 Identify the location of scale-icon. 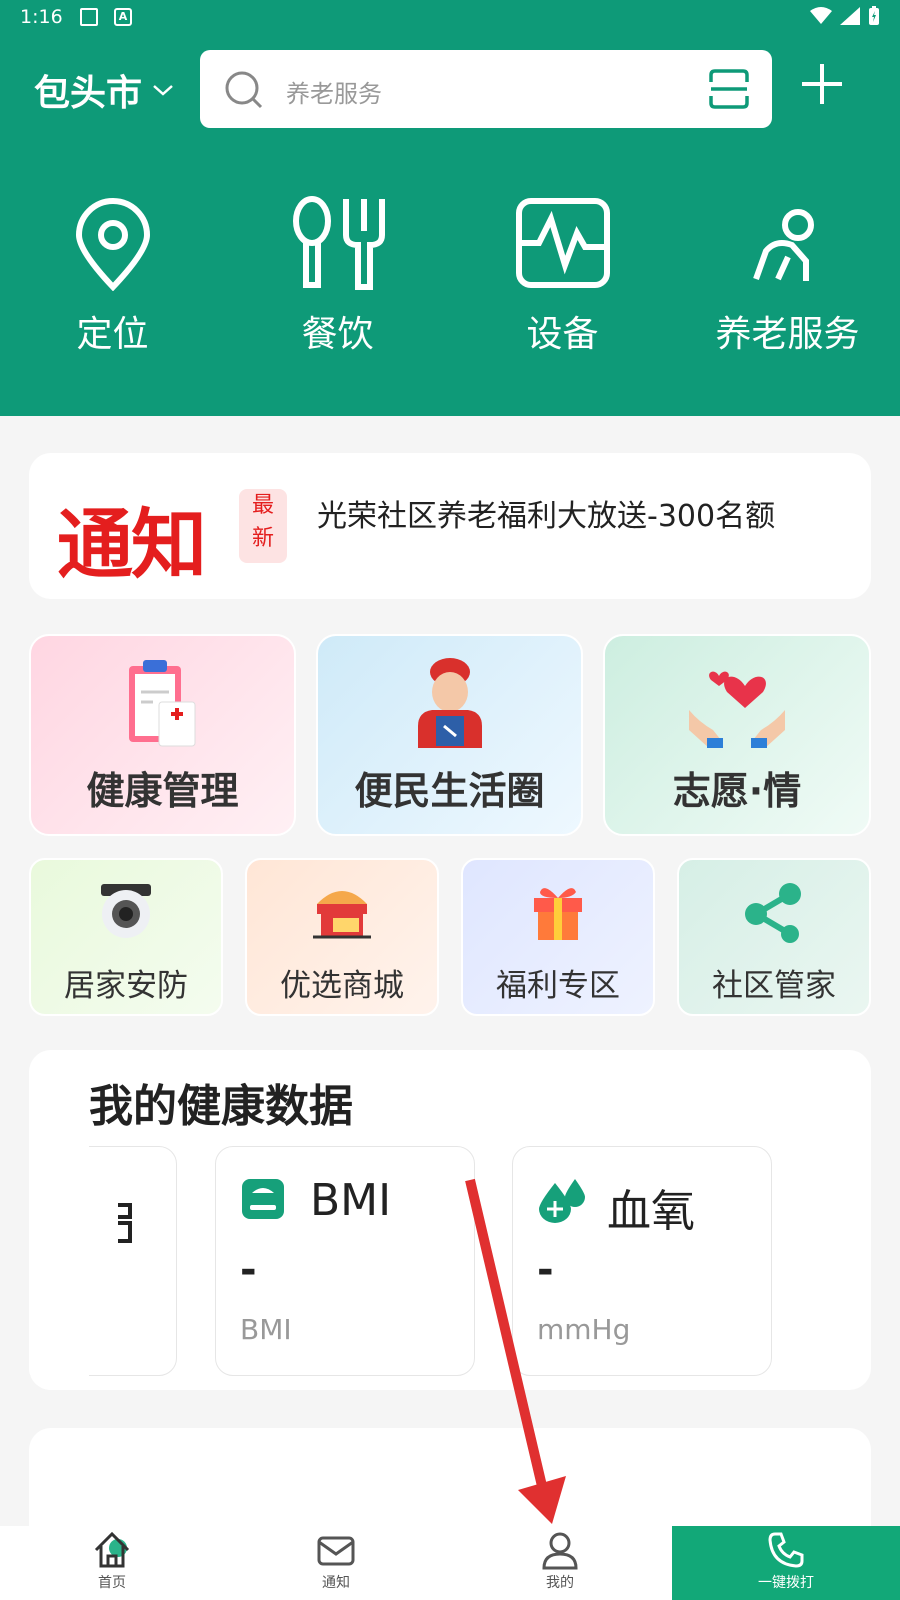
(263, 1199).